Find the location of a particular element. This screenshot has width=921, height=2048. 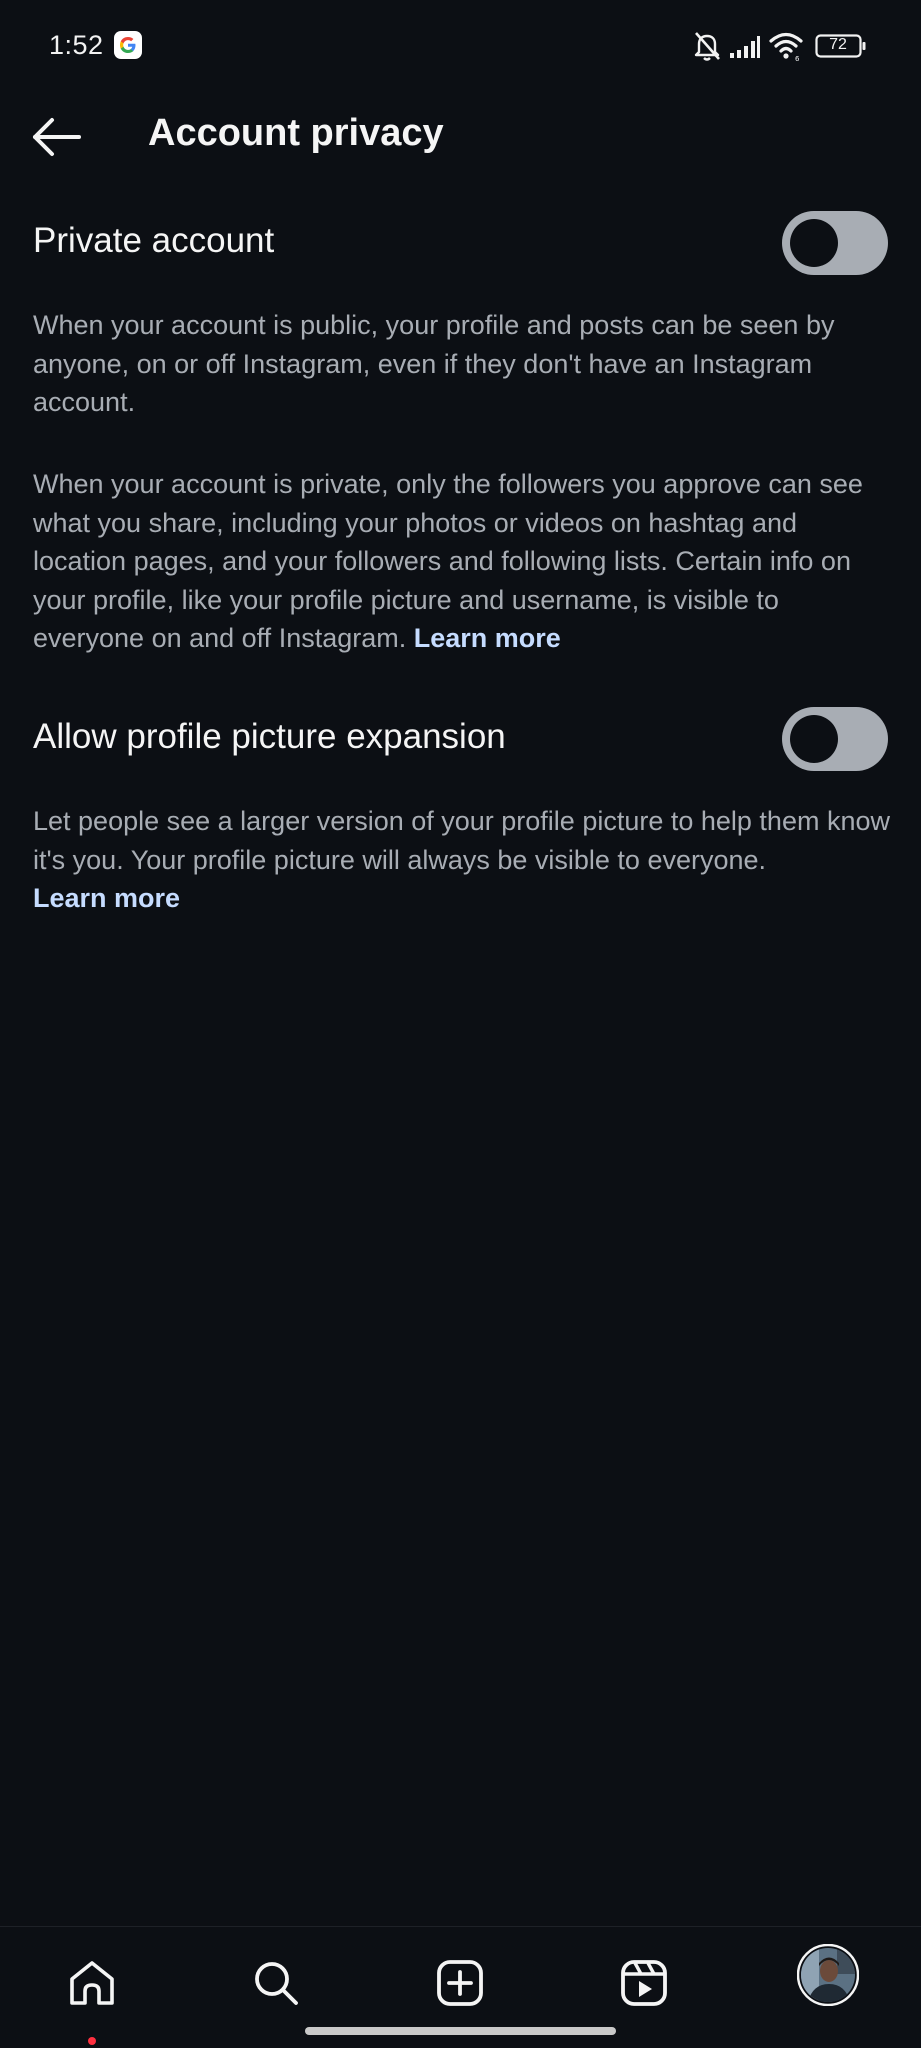

profile-picture-expansion-toggle is located at coordinates (835, 739).